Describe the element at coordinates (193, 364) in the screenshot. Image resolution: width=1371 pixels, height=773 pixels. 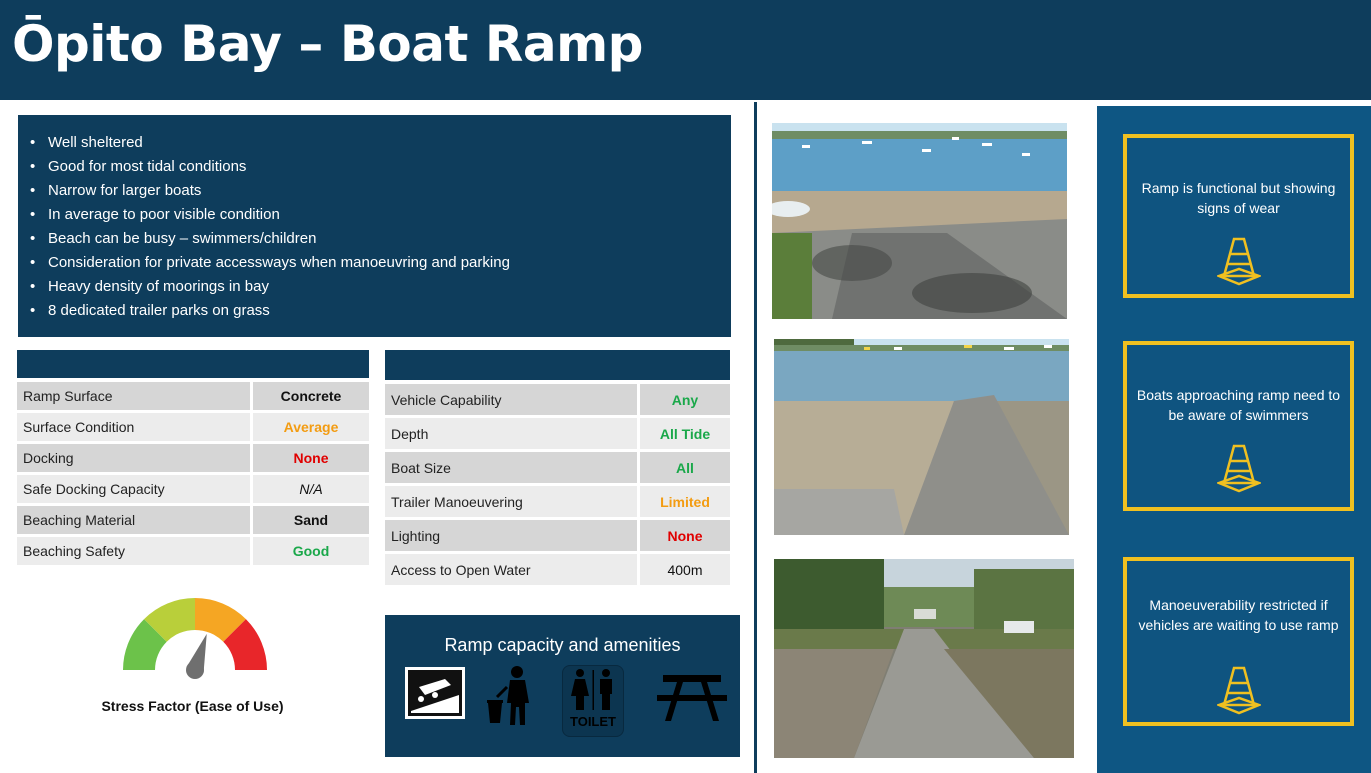
I see `table-left-header` at that location.